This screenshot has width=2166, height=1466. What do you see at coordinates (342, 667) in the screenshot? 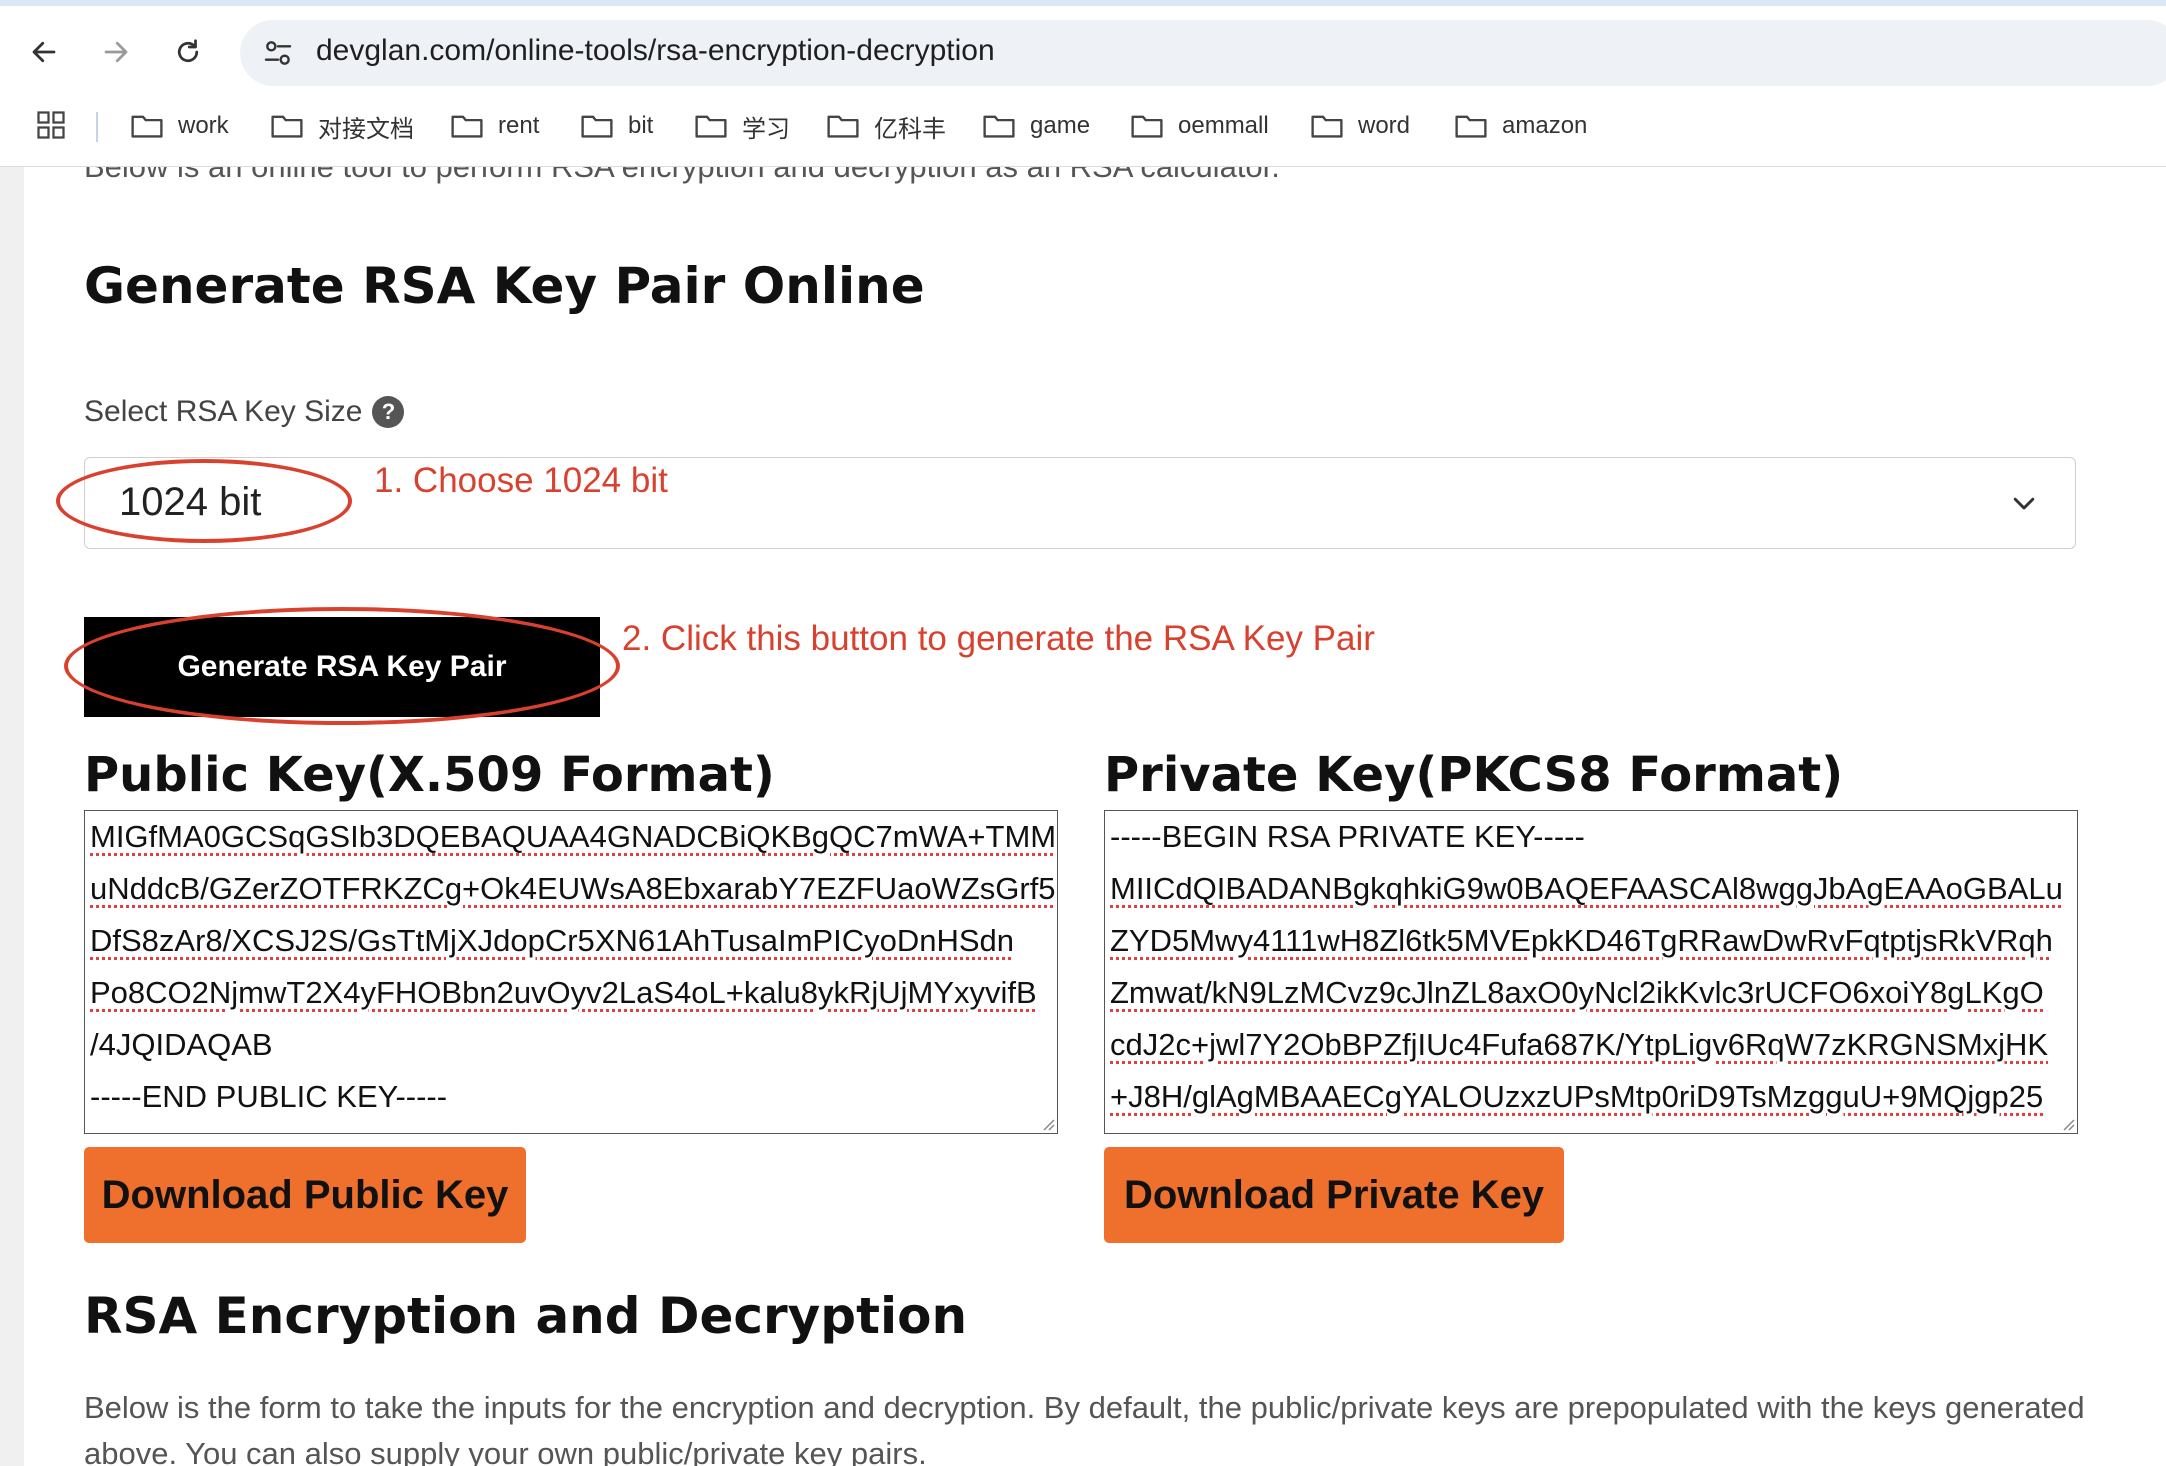
I see `generate-key-pair-button: Generate RSA Key Pair` at bounding box center [342, 667].